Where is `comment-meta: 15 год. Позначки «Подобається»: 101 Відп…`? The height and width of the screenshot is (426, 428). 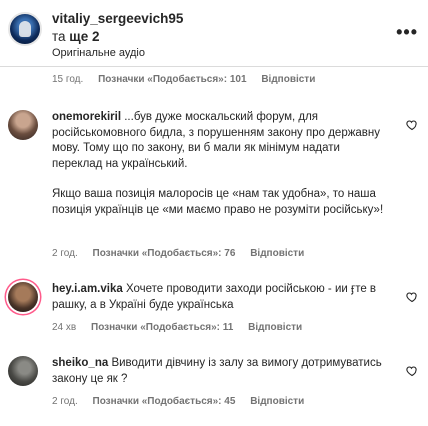 comment-meta: 15 год. Позначки «Подобається»: 101 Відп… is located at coordinates (189, 79).